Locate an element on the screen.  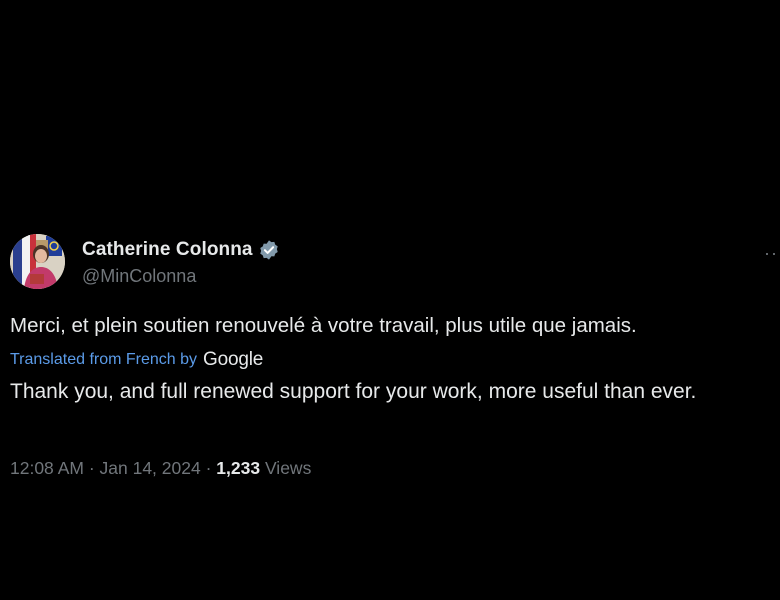
verified-badge-icon is located at coordinates (269, 250).